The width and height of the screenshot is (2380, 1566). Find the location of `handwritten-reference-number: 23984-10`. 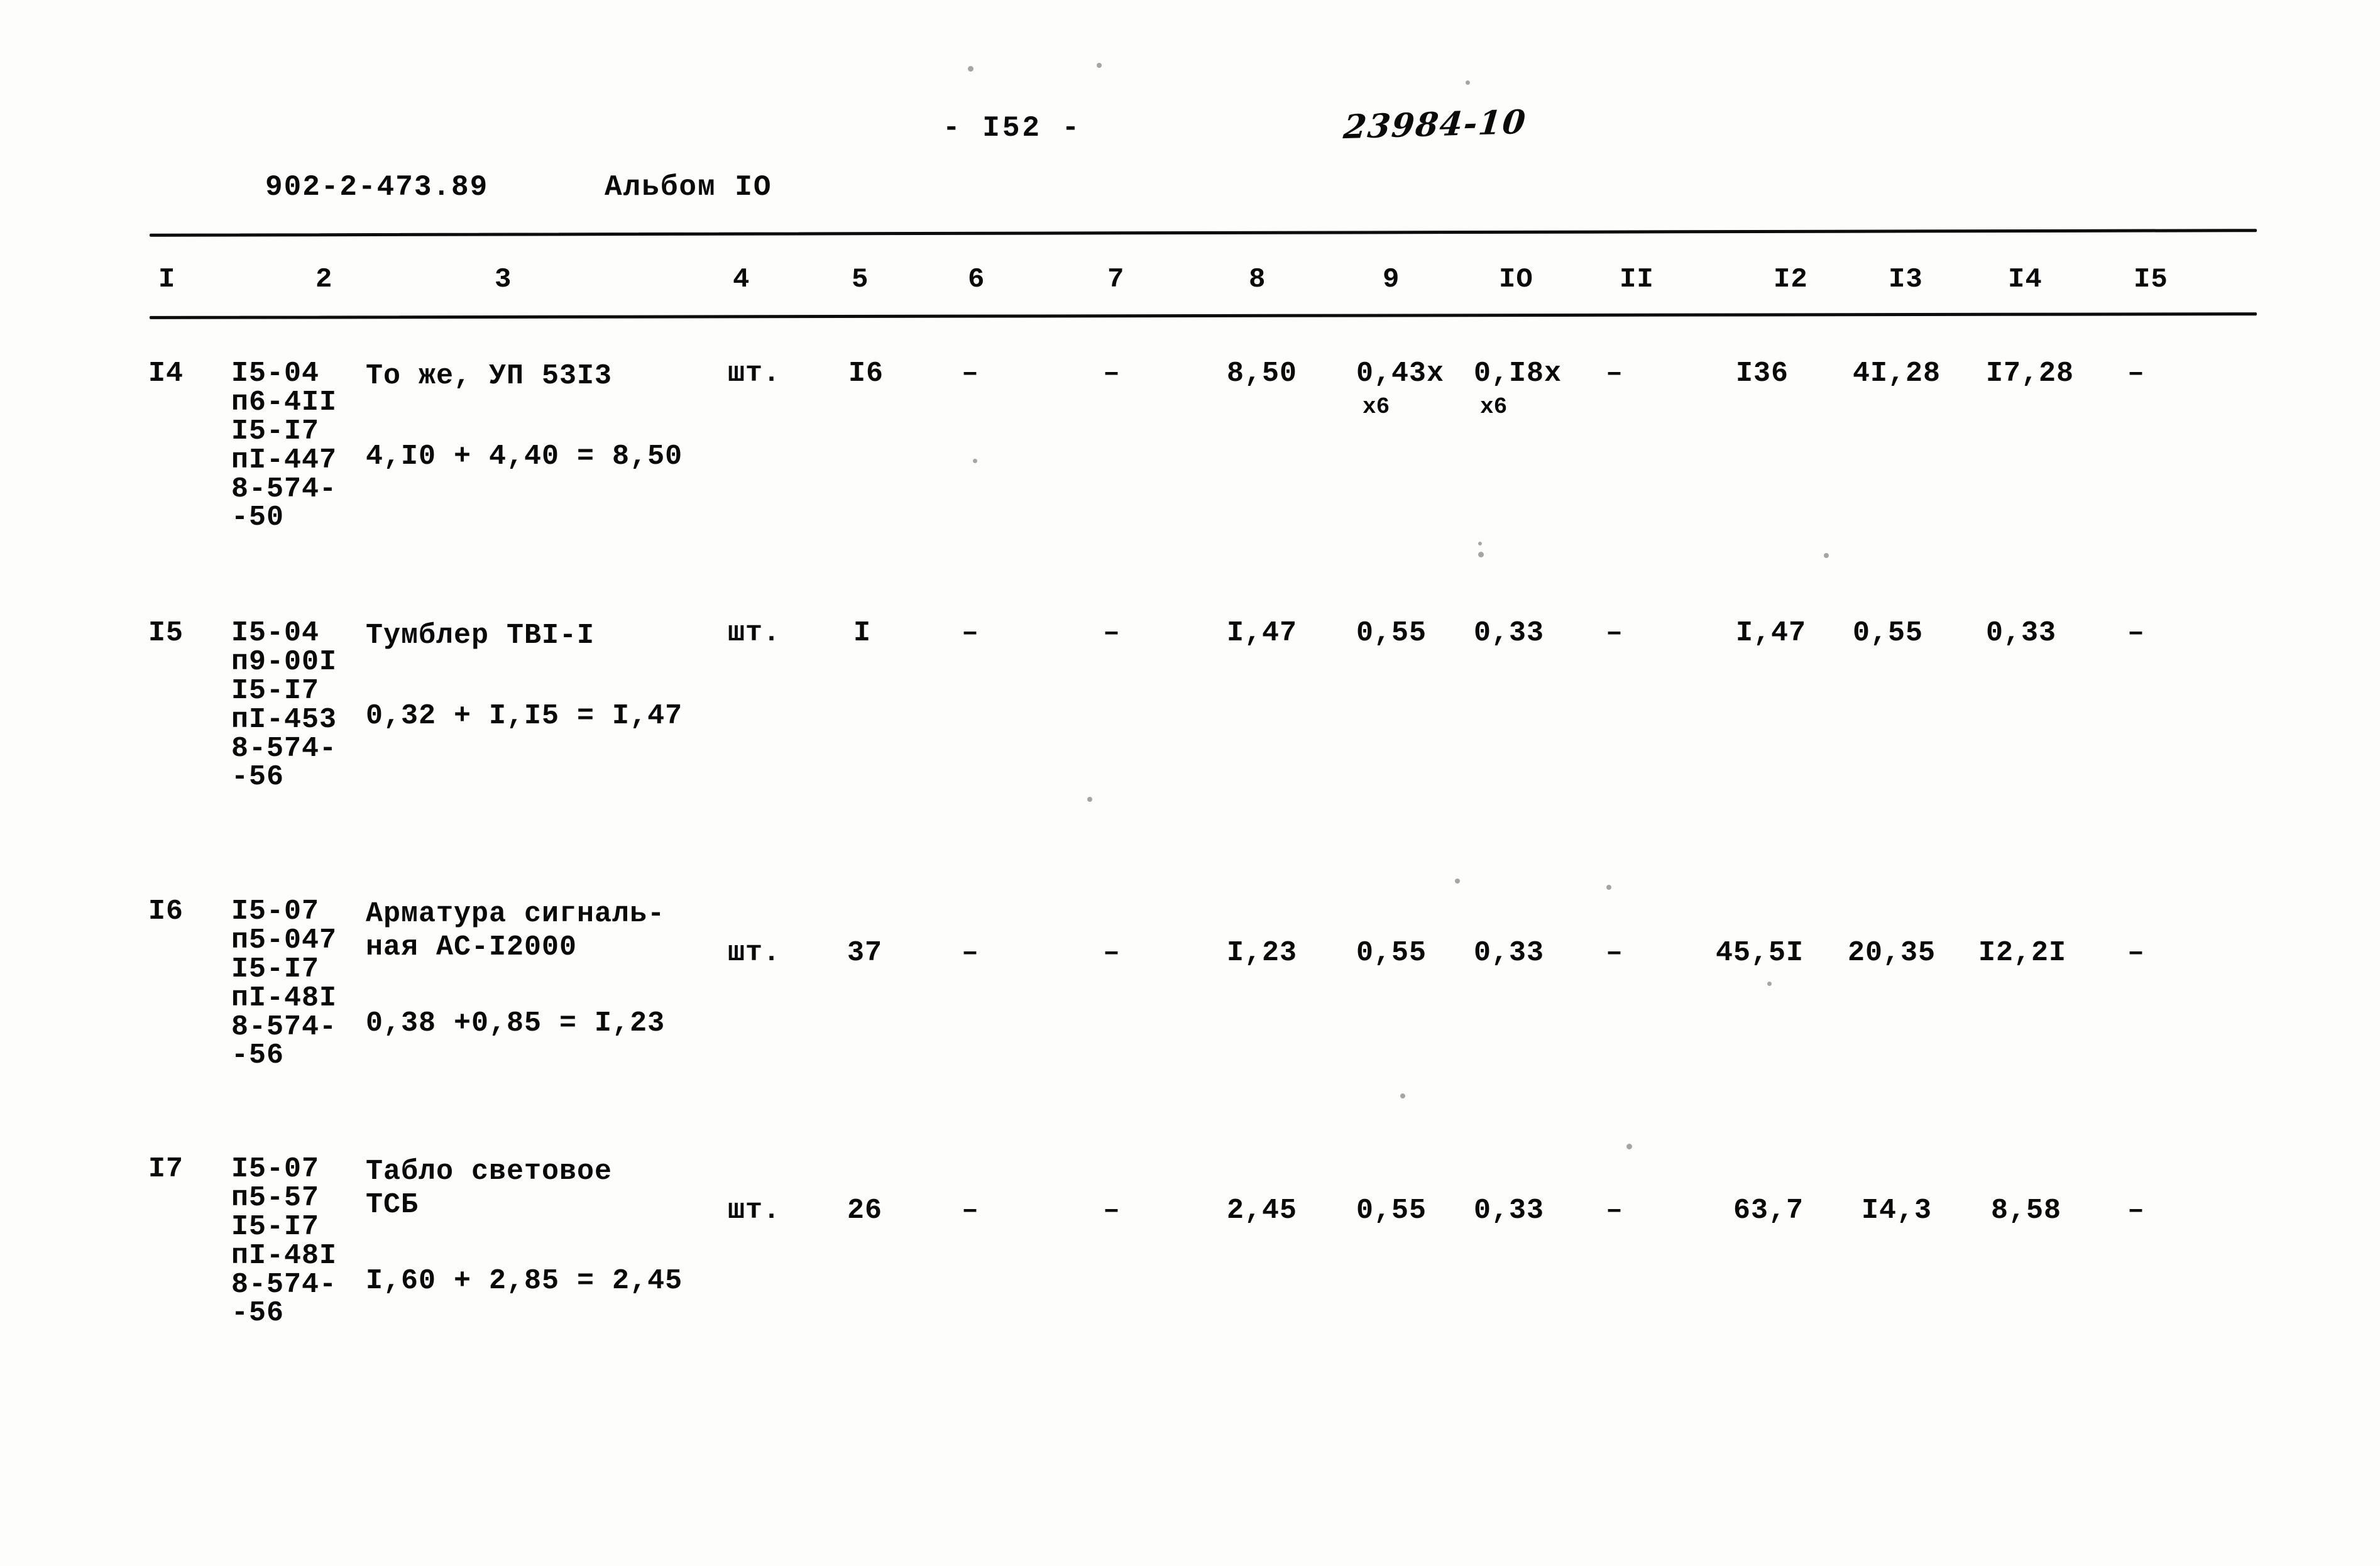

handwritten-reference-number: 23984-10 is located at coordinates (1435, 125).